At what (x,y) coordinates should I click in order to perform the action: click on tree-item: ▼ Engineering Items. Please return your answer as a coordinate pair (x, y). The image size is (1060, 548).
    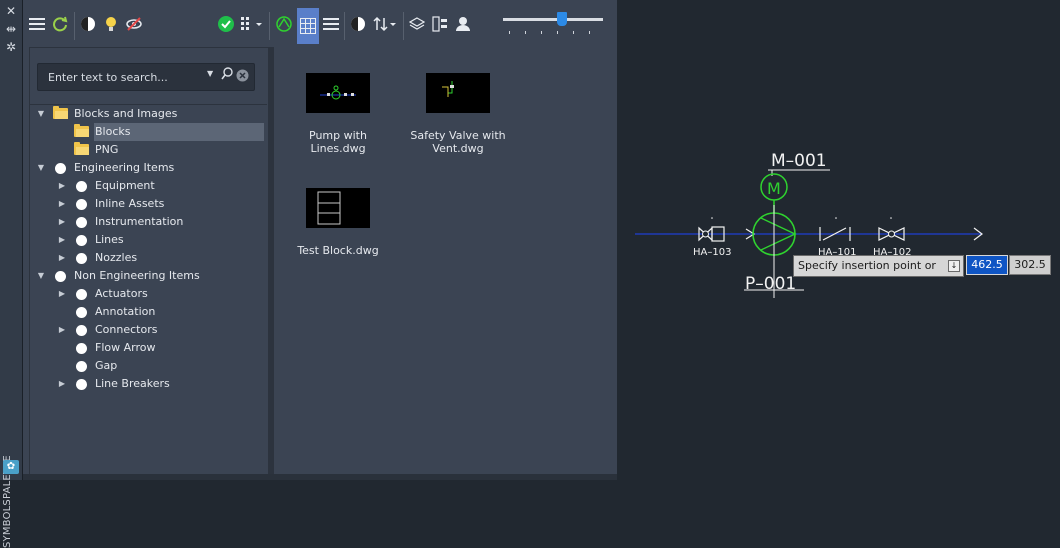
    Looking at the image, I should click on (148, 168).